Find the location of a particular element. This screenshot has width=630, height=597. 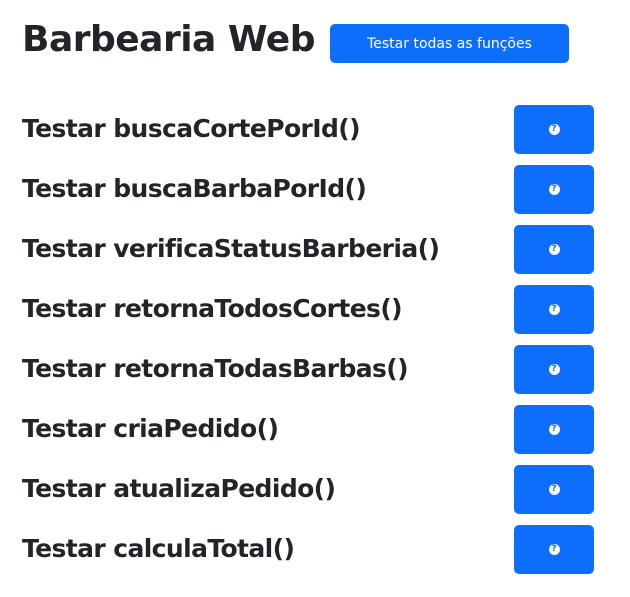

page-title: Barbearia Web is located at coordinates (169, 39).